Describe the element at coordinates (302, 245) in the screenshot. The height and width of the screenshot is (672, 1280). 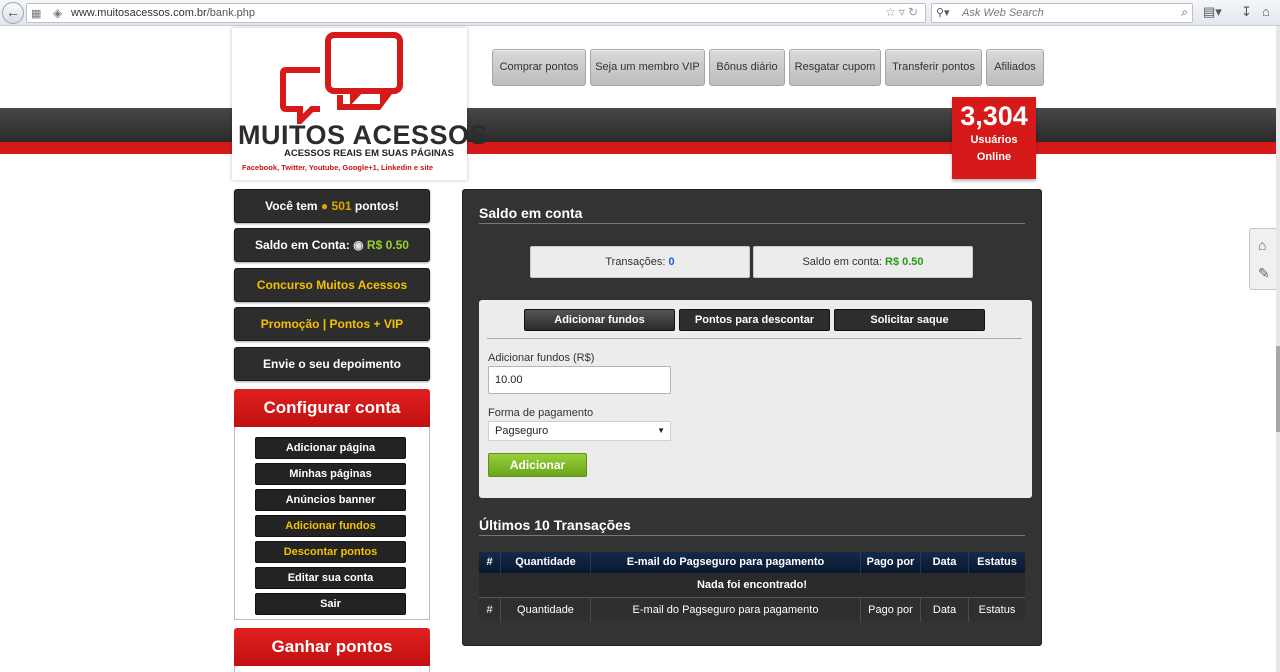
I see `balance-prefix: Saldo em Conta:` at that location.